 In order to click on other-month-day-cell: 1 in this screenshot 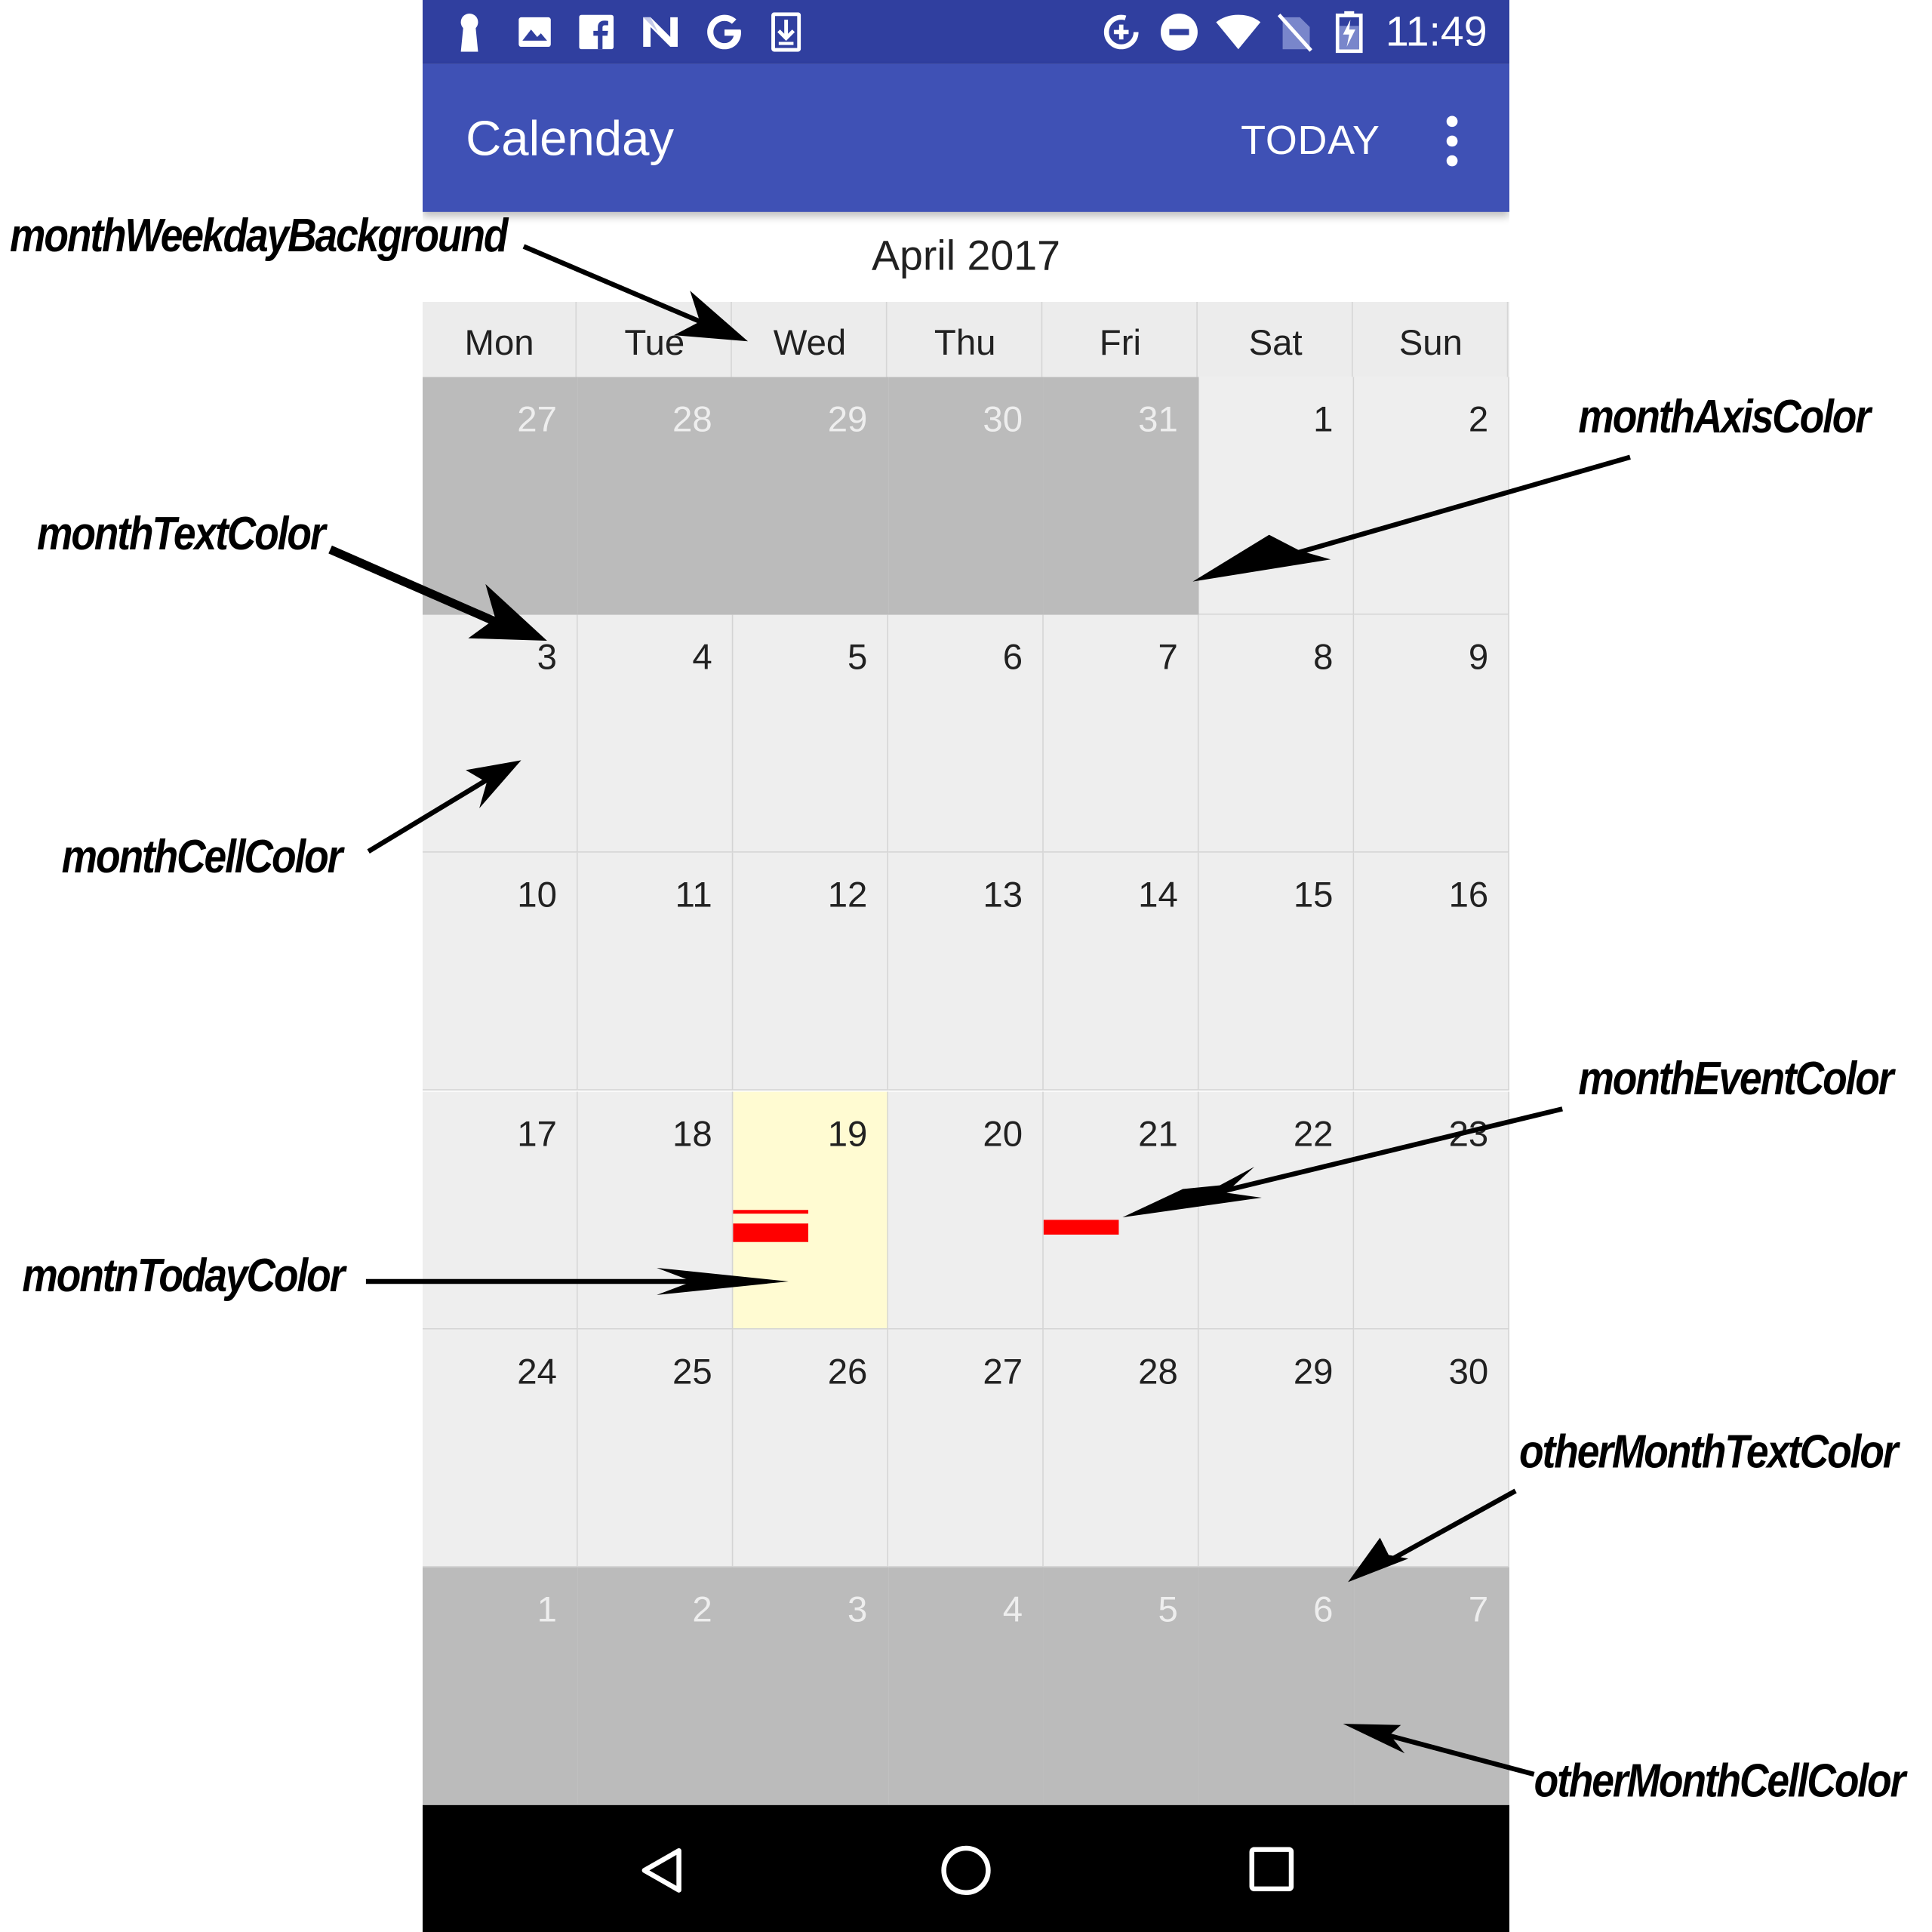, I will do `click(500, 1686)`.